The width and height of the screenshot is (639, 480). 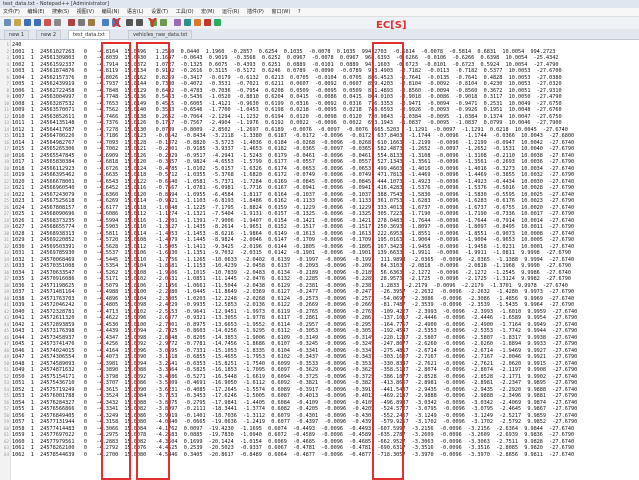 What do you see at coordinates (153, 261) in the screenshot?
I see `highlight-y-column` at bounding box center [153, 261].